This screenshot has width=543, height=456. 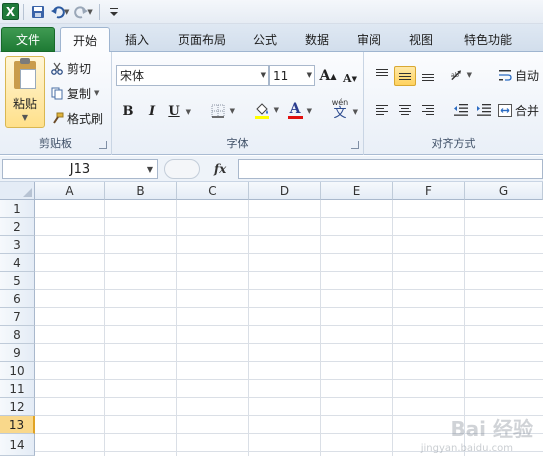 I want to click on wrap-text-button: 自动, so click(x=520, y=75).